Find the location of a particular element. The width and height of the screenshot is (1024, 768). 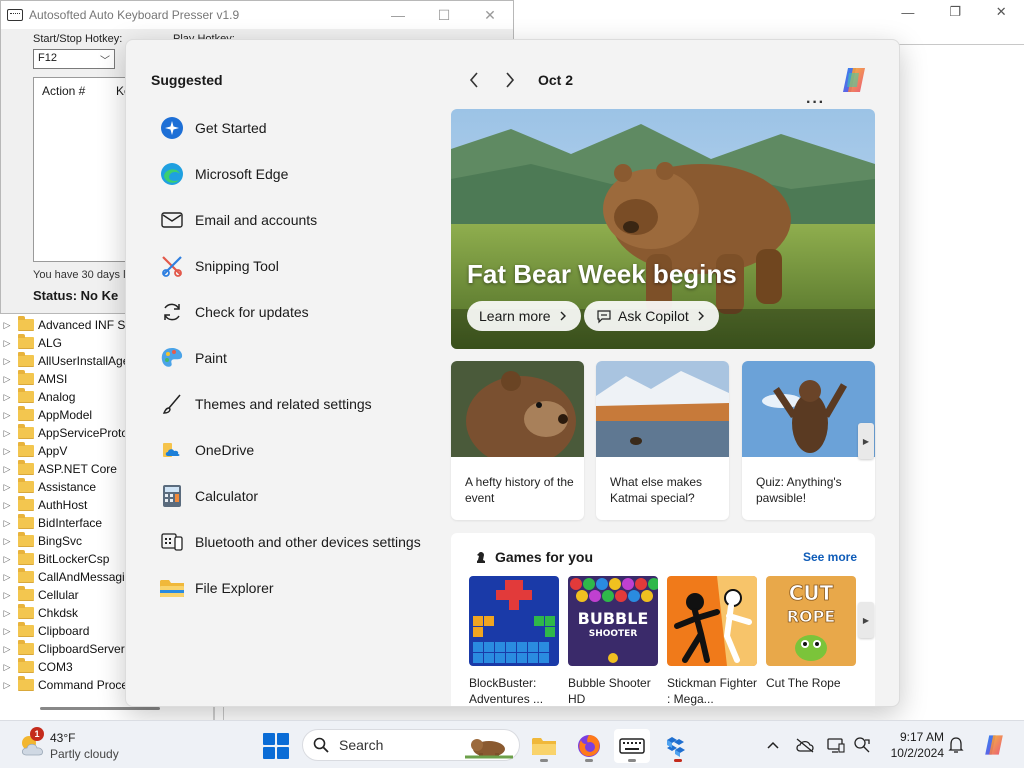

article-caption: What else makes Katmai special? is located at coordinates (656, 490).